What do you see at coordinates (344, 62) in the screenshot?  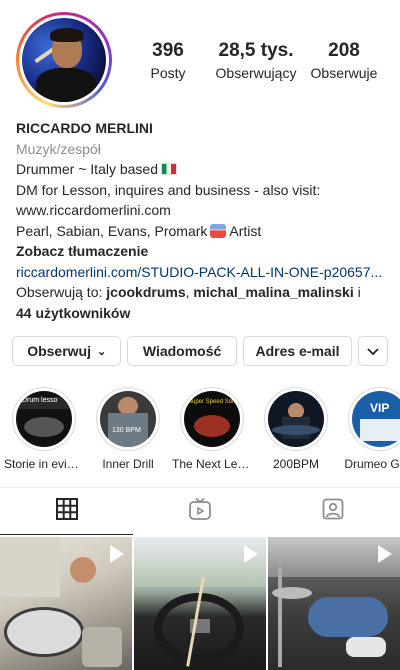 I see `stat-following: 208 Obserwuje` at bounding box center [344, 62].